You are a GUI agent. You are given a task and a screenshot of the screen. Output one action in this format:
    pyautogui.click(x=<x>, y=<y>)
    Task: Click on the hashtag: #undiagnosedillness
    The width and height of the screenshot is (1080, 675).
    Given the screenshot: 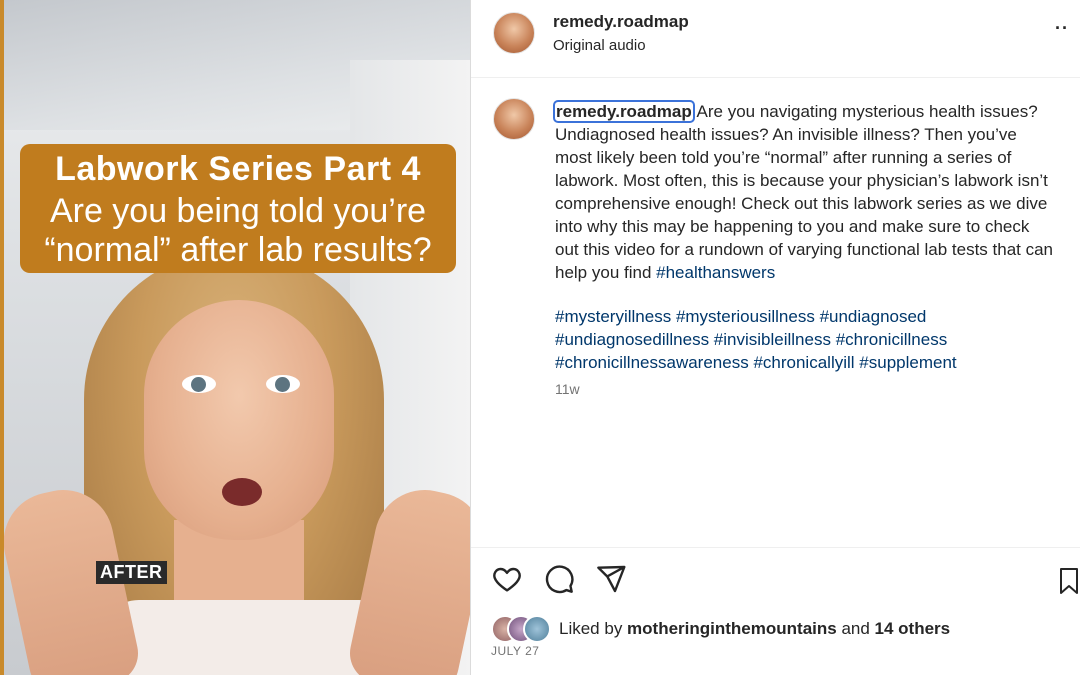 What is the action you would take?
    pyautogui.click(x=632, y=339)
    